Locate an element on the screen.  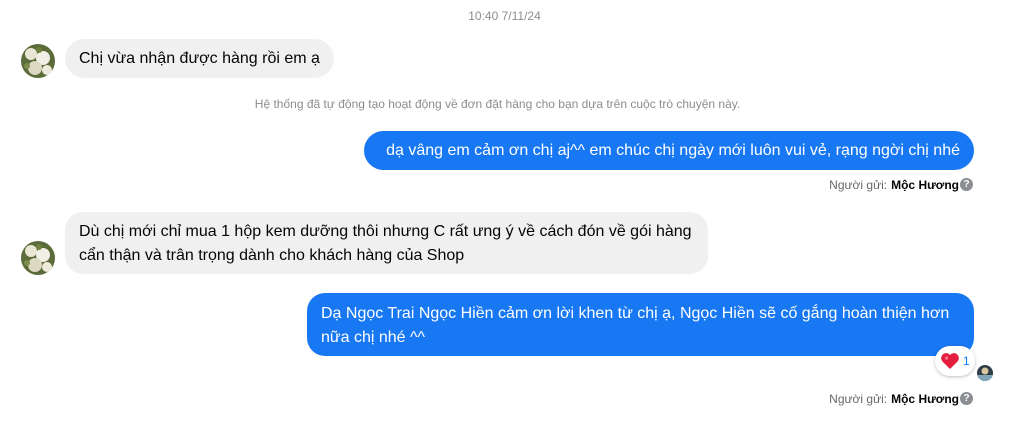
message-reaction: 1 is located at coordinates (955, 361).